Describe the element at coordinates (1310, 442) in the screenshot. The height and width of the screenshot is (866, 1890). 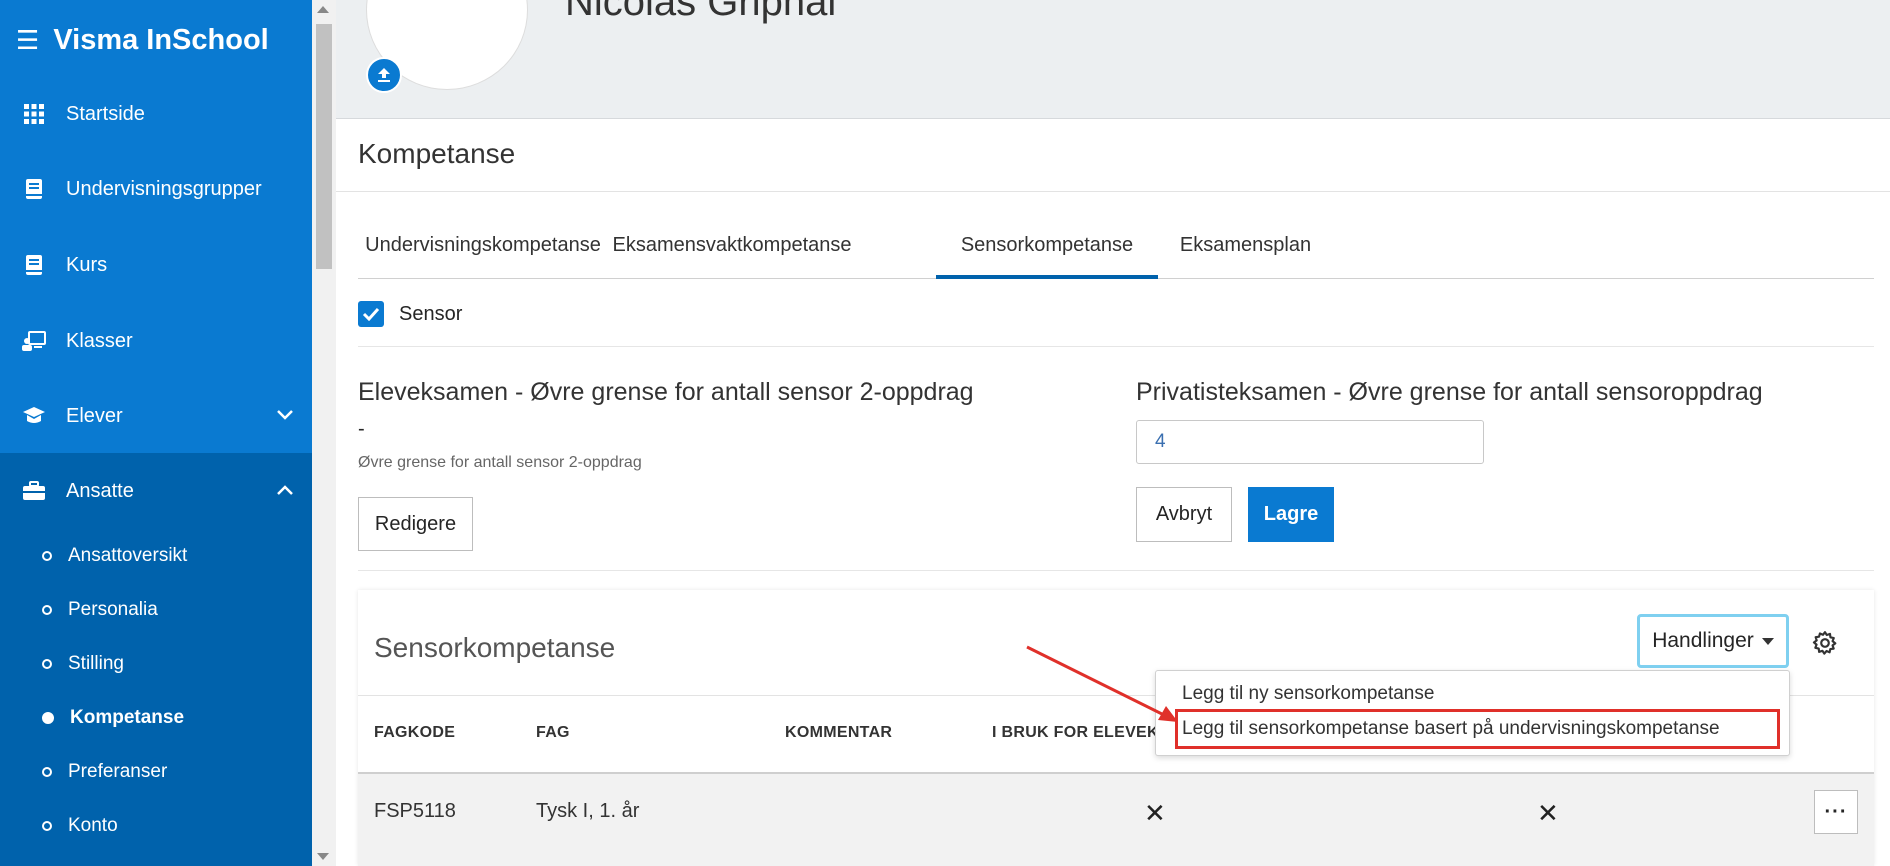
I see `privatist-limit-input` at that location.